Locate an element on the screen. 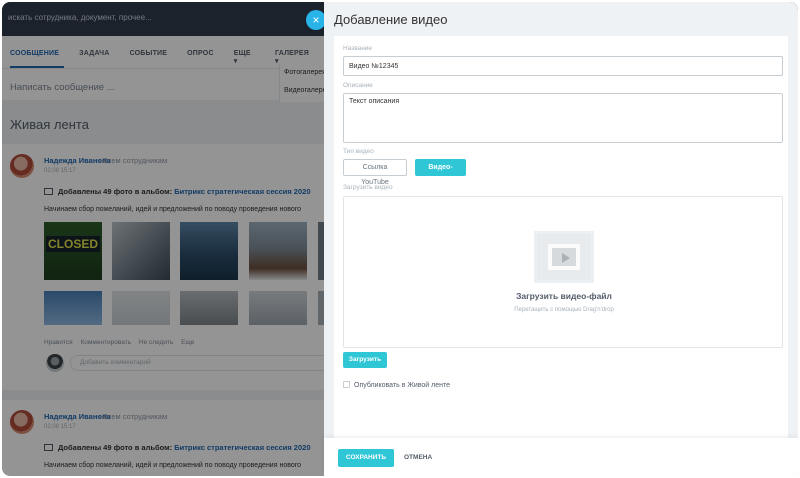  upload-video-label: Загрузить видео is located at coordinates (368, 187).